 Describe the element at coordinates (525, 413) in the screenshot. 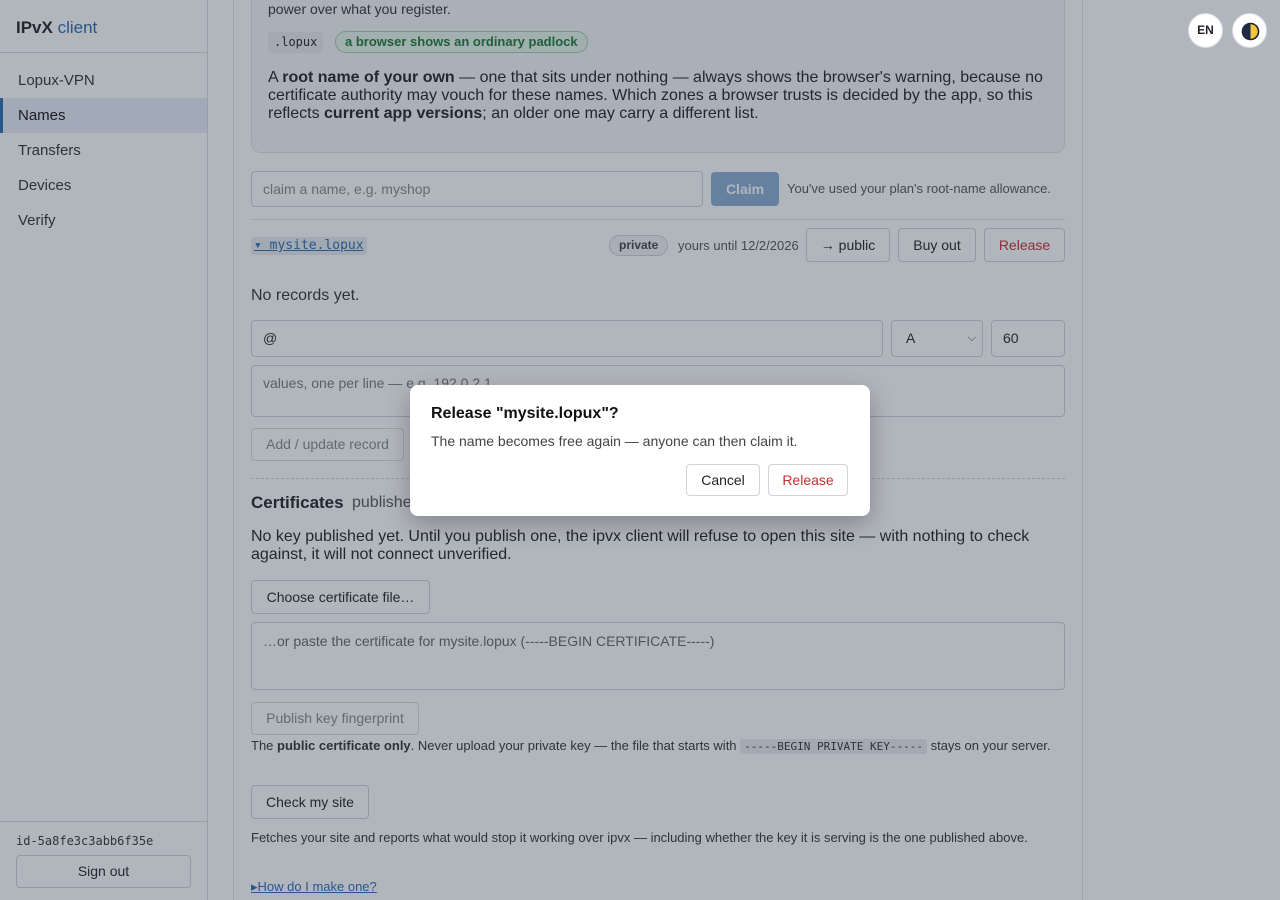

I see `dialog-title: Release "mysite.lopux"?` at that location.